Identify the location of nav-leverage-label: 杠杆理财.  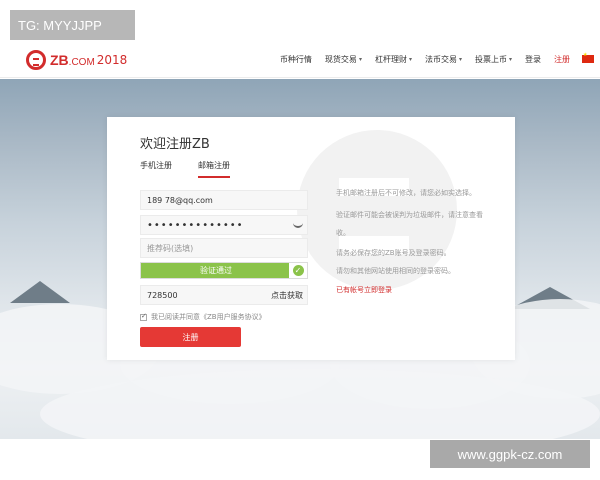
(390, 59).